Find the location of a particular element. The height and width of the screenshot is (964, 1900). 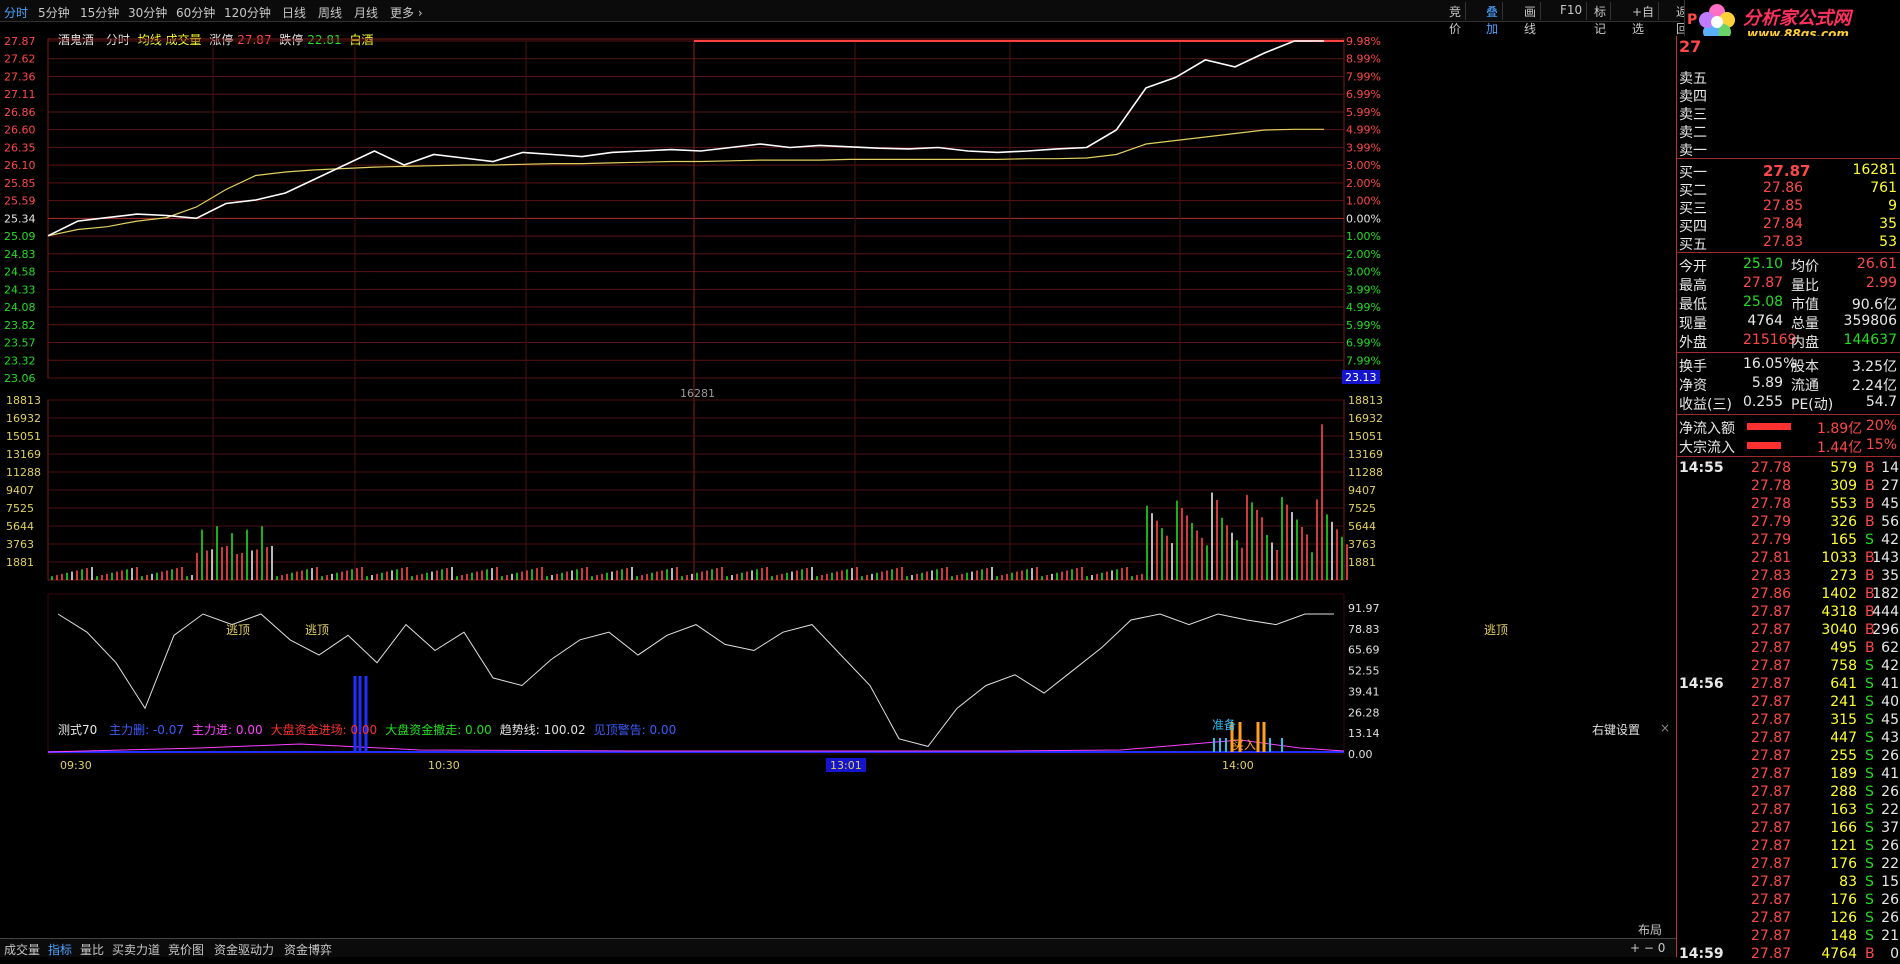

close-icon: × is located at coordinates (1665, 728).